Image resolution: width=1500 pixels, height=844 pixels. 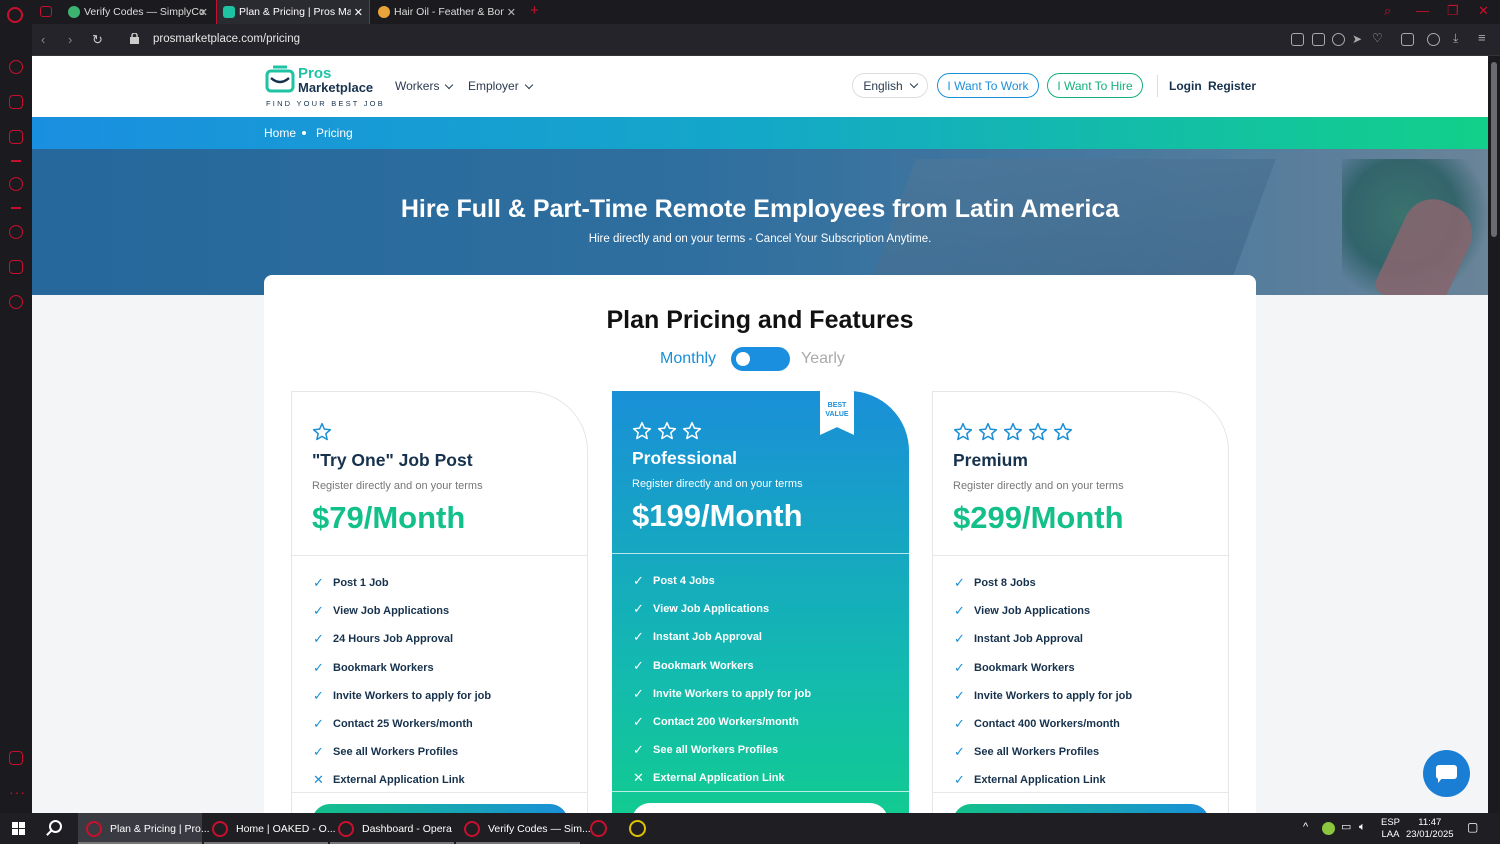 What do you see at coordinates (17, 792) in the screenshot?
I see `more-icon: ···` at bounding box center [17, 792].